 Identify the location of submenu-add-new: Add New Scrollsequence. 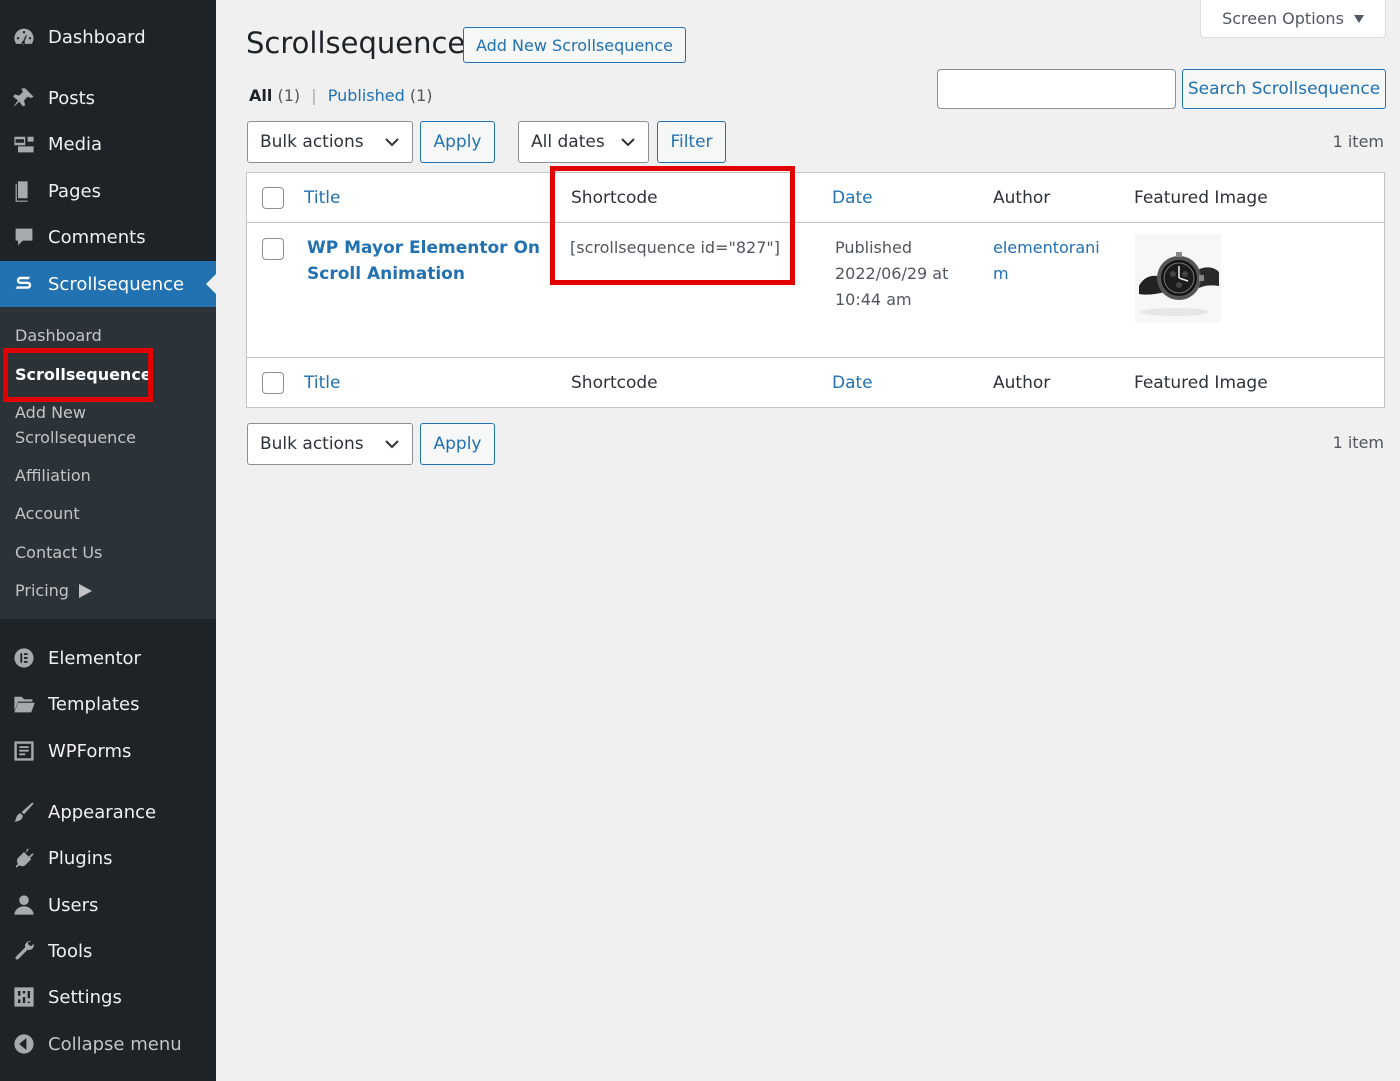
(75, 425).